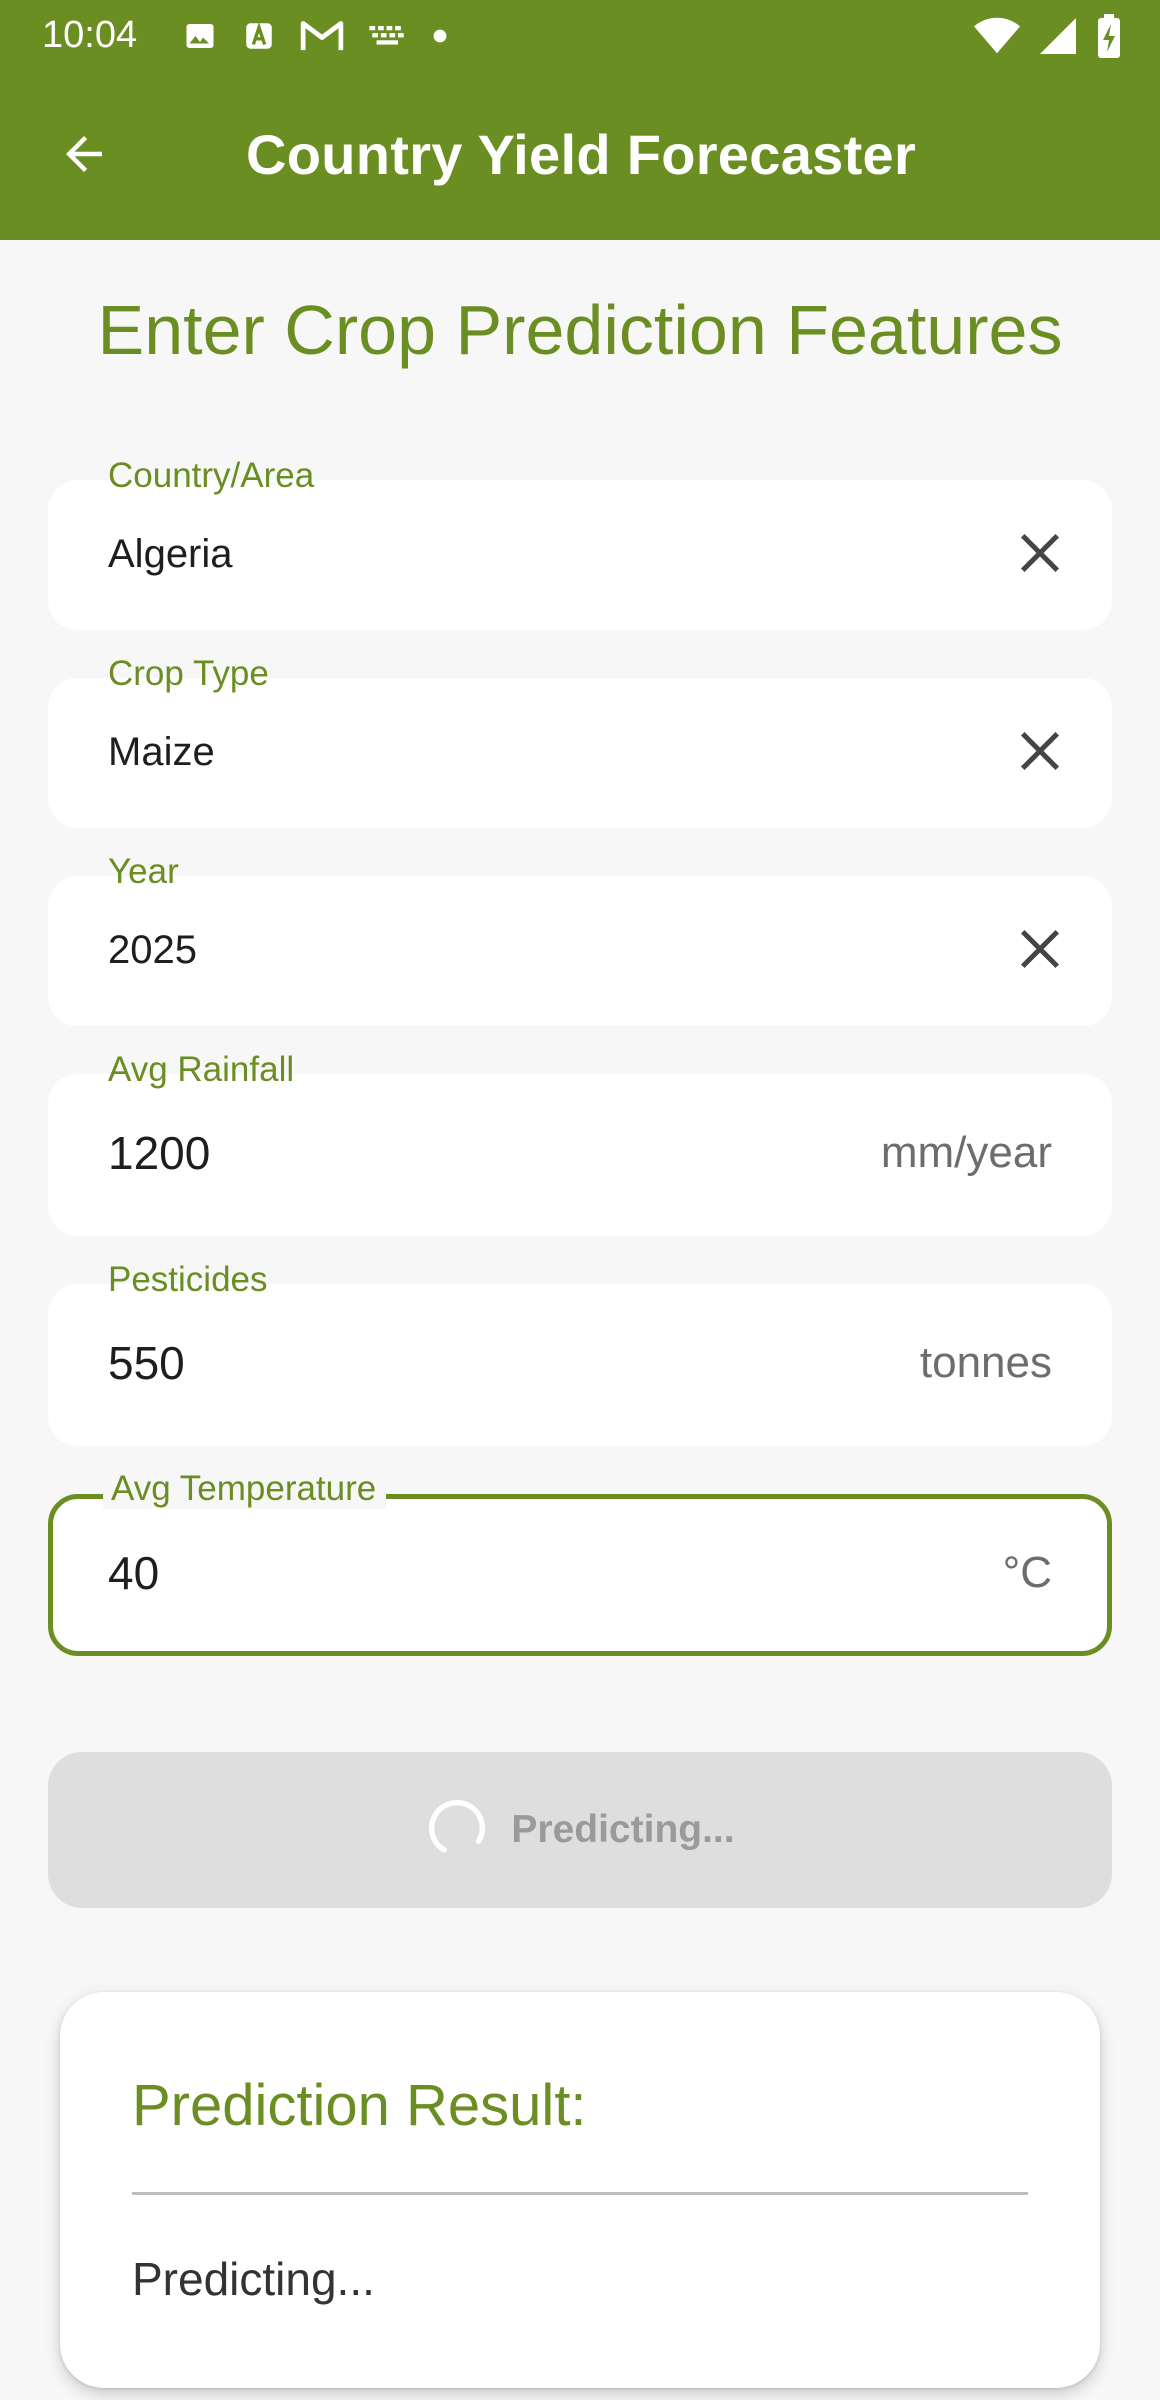 This screenshot has width=1160, height=2400. I want to click on year-field: Year 2025, so click(580, 939).